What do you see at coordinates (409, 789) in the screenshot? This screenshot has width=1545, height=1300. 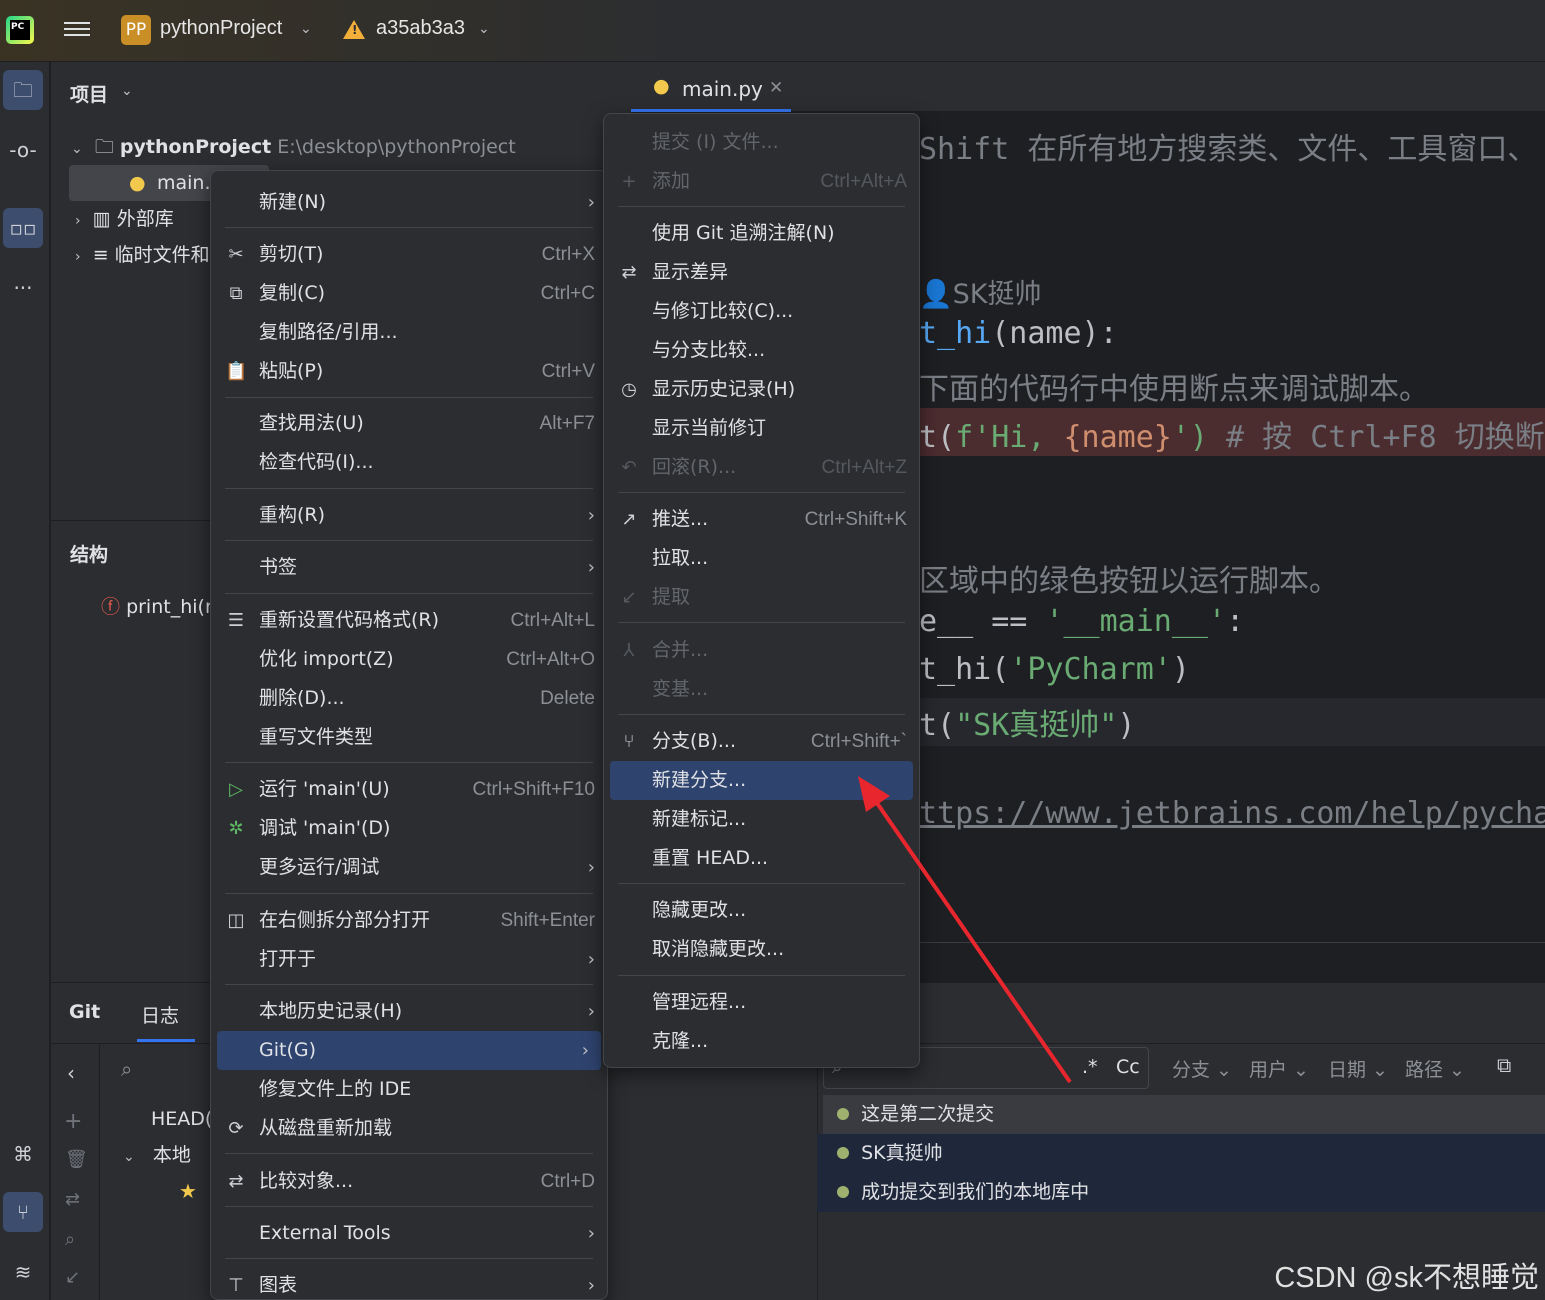 I see `menu-run: ▷ 运行 'main'(U) Ctrl+Shift+F10` at bounding box center [409, 789].